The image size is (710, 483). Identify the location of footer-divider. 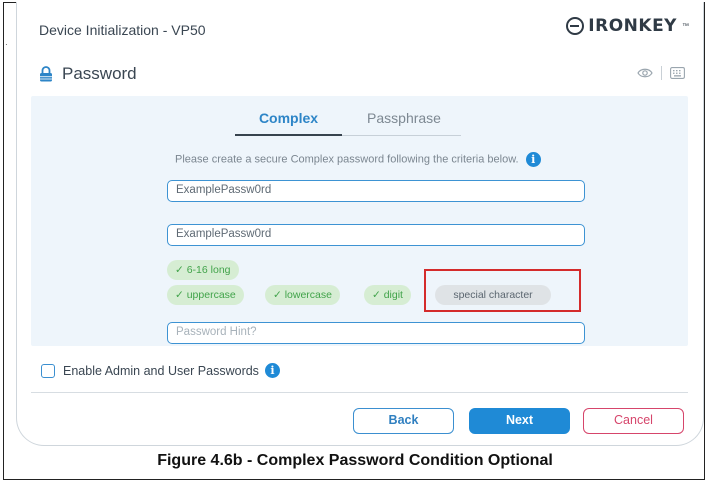
(359, 392).